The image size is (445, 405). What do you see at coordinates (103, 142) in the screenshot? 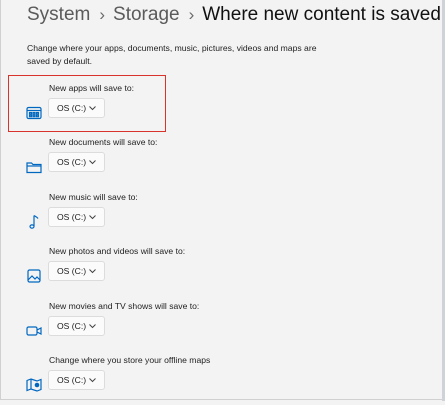
I see `setting-label: New documents will save to:` at bounding box center [103, 142].